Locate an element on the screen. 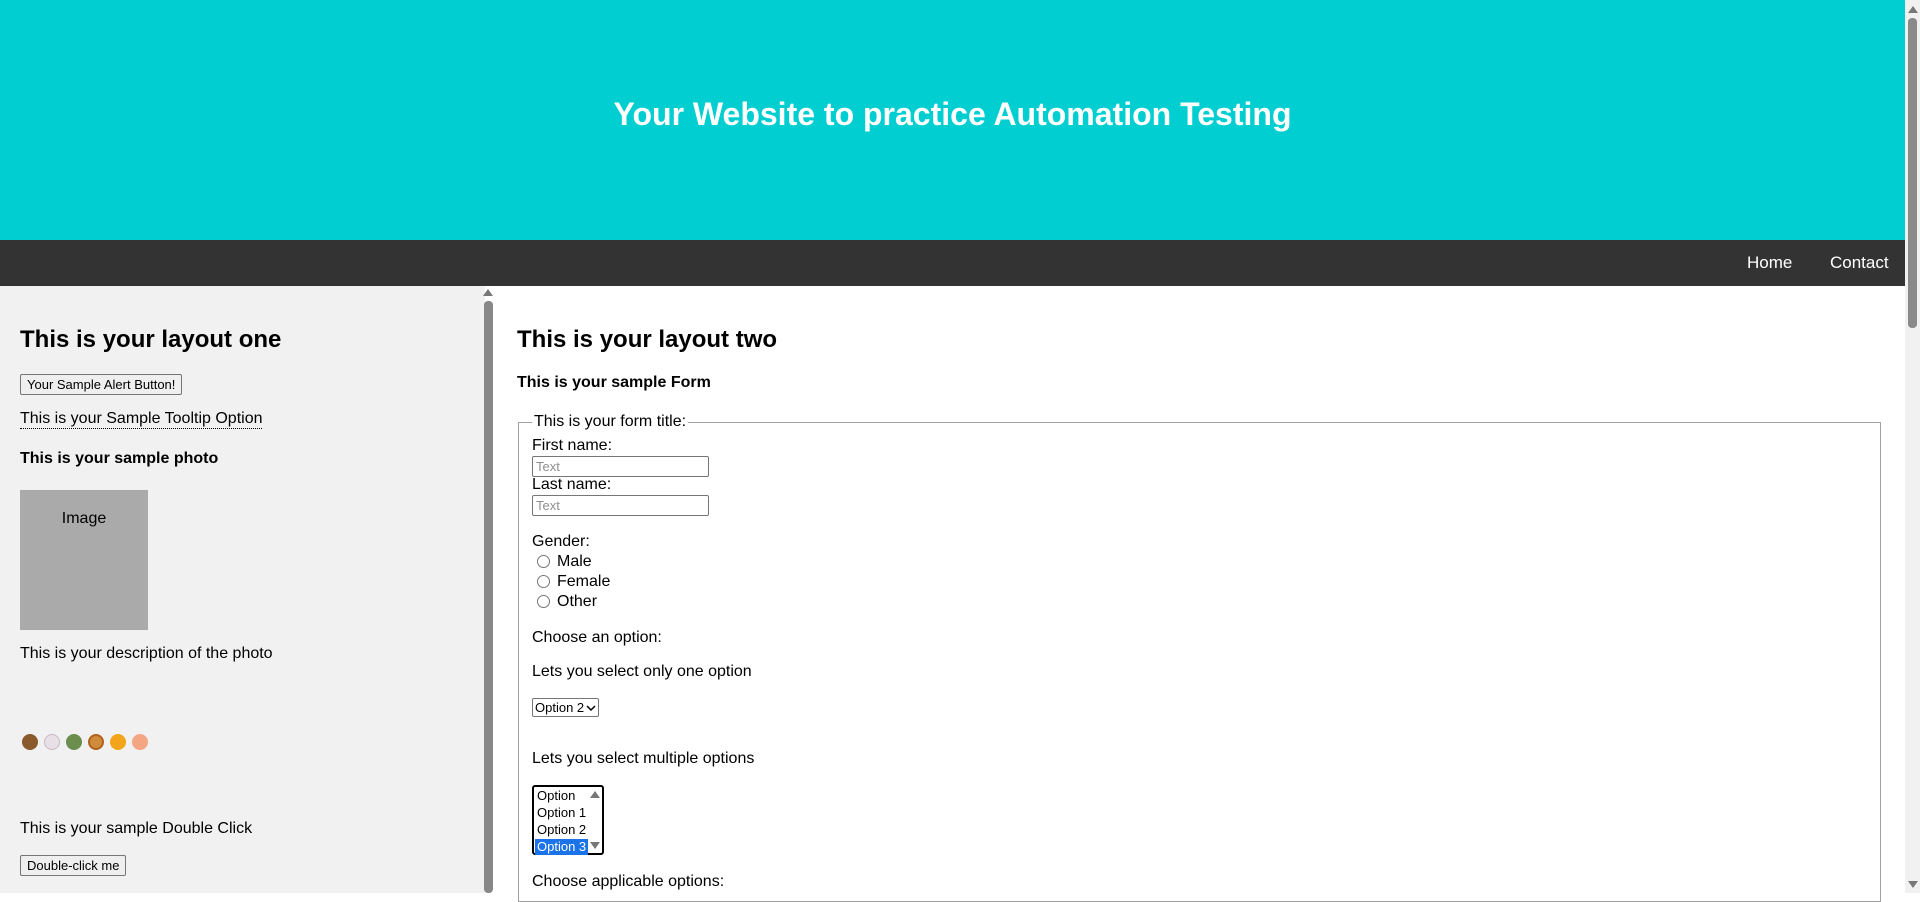 This screenshot has height=902, width=1920. pretzel-icon is located at coordinates (96, 742).